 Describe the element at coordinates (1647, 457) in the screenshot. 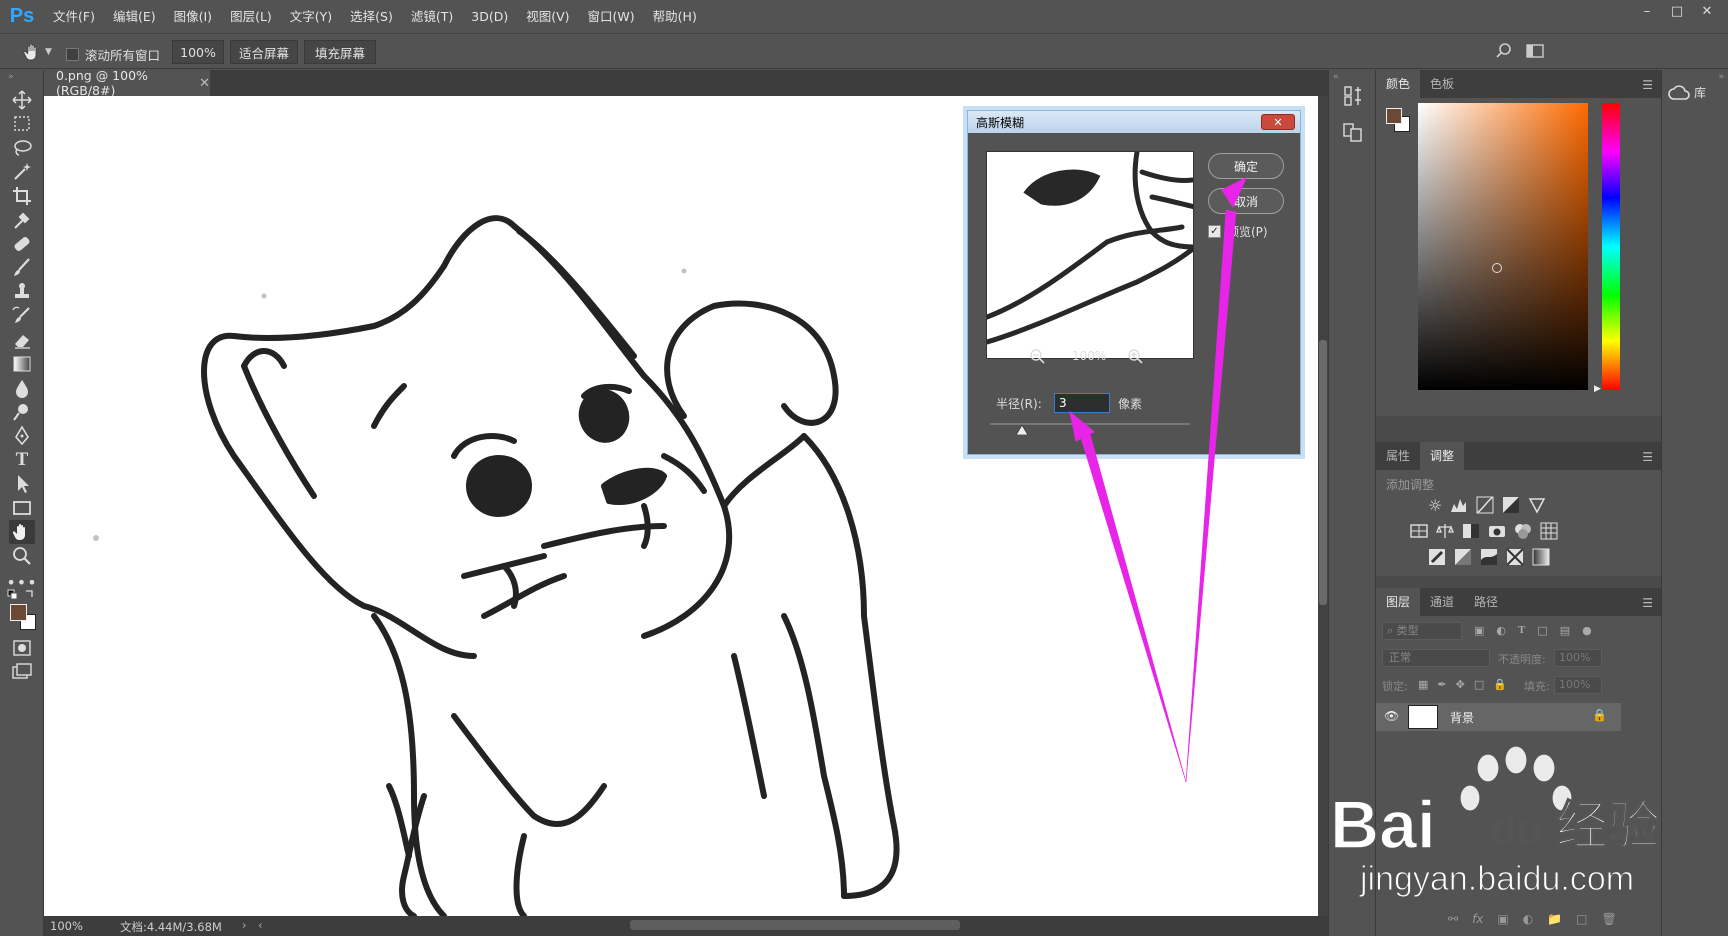

I see `adjust-panel-menu-icon: ☰` at that location.